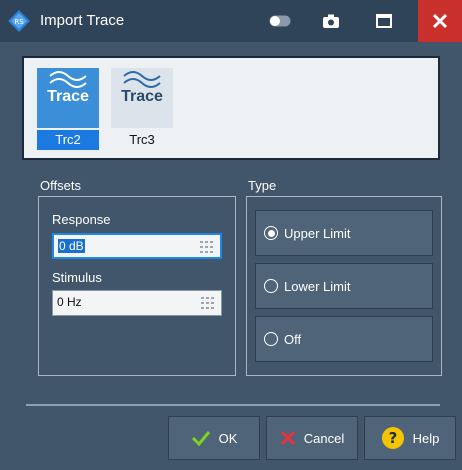 This screenshot has width=462, height=470. I want to click on help-icon: ?, so click(393, 438).